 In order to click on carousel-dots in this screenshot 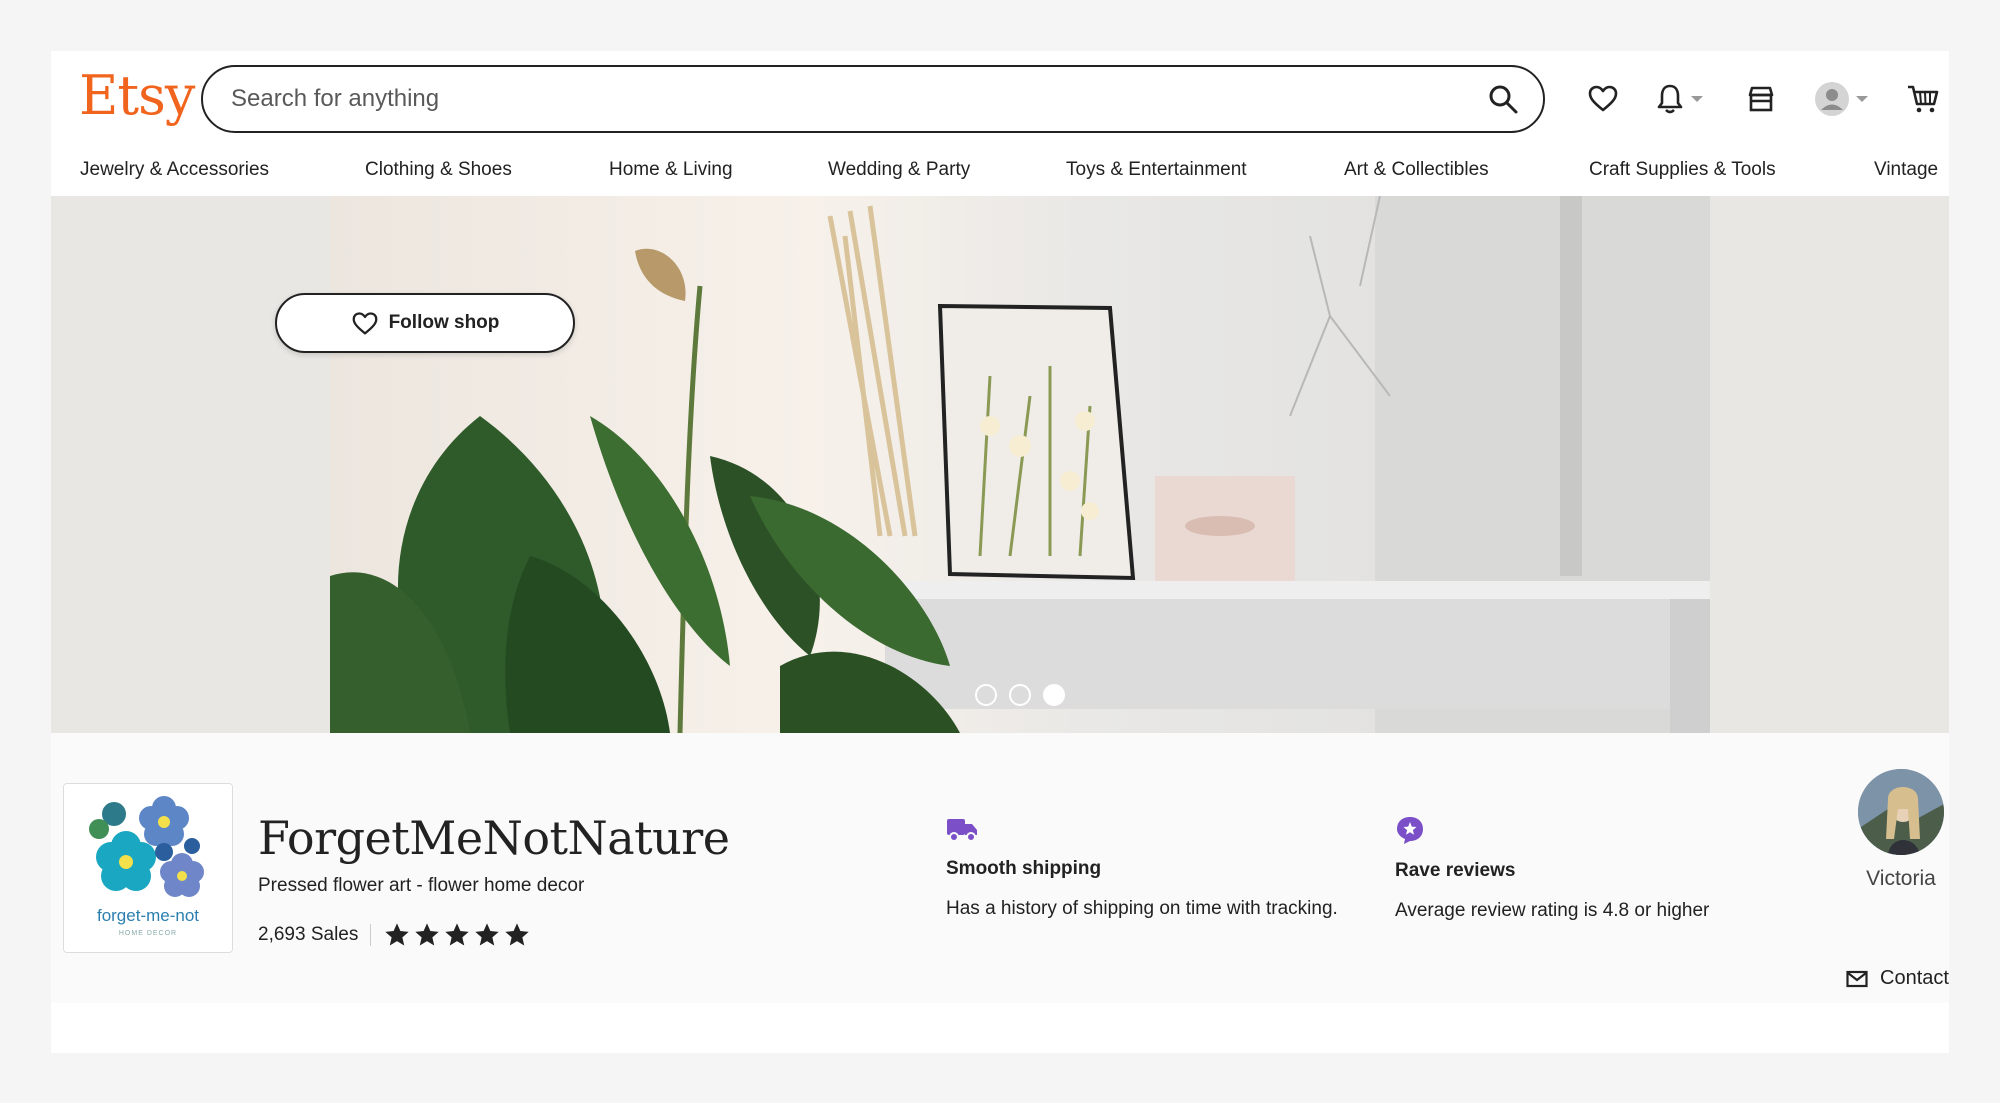, I will do `click(1020, 695)`.